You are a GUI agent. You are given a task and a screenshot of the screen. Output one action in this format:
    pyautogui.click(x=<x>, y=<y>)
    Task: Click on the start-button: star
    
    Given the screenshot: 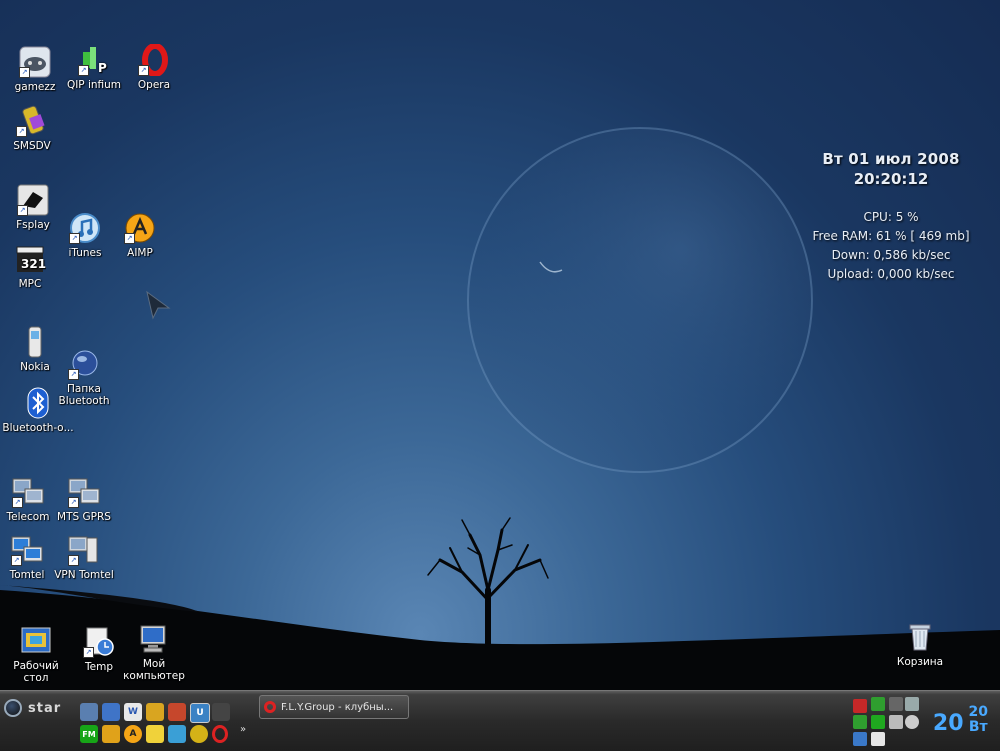 What is the action you would take?
    pyautogui.click(x=32, y=708)
    